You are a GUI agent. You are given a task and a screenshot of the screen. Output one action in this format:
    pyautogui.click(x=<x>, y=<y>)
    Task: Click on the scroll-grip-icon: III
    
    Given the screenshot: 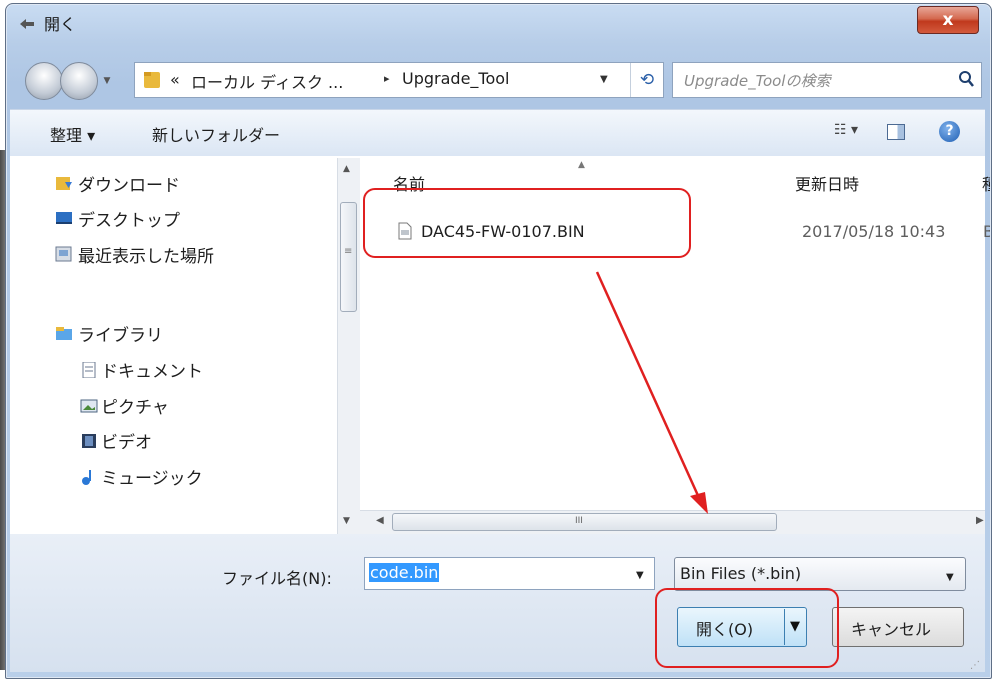 What is the action you would take?
    pyautogui.click(x=579, y=521)
    